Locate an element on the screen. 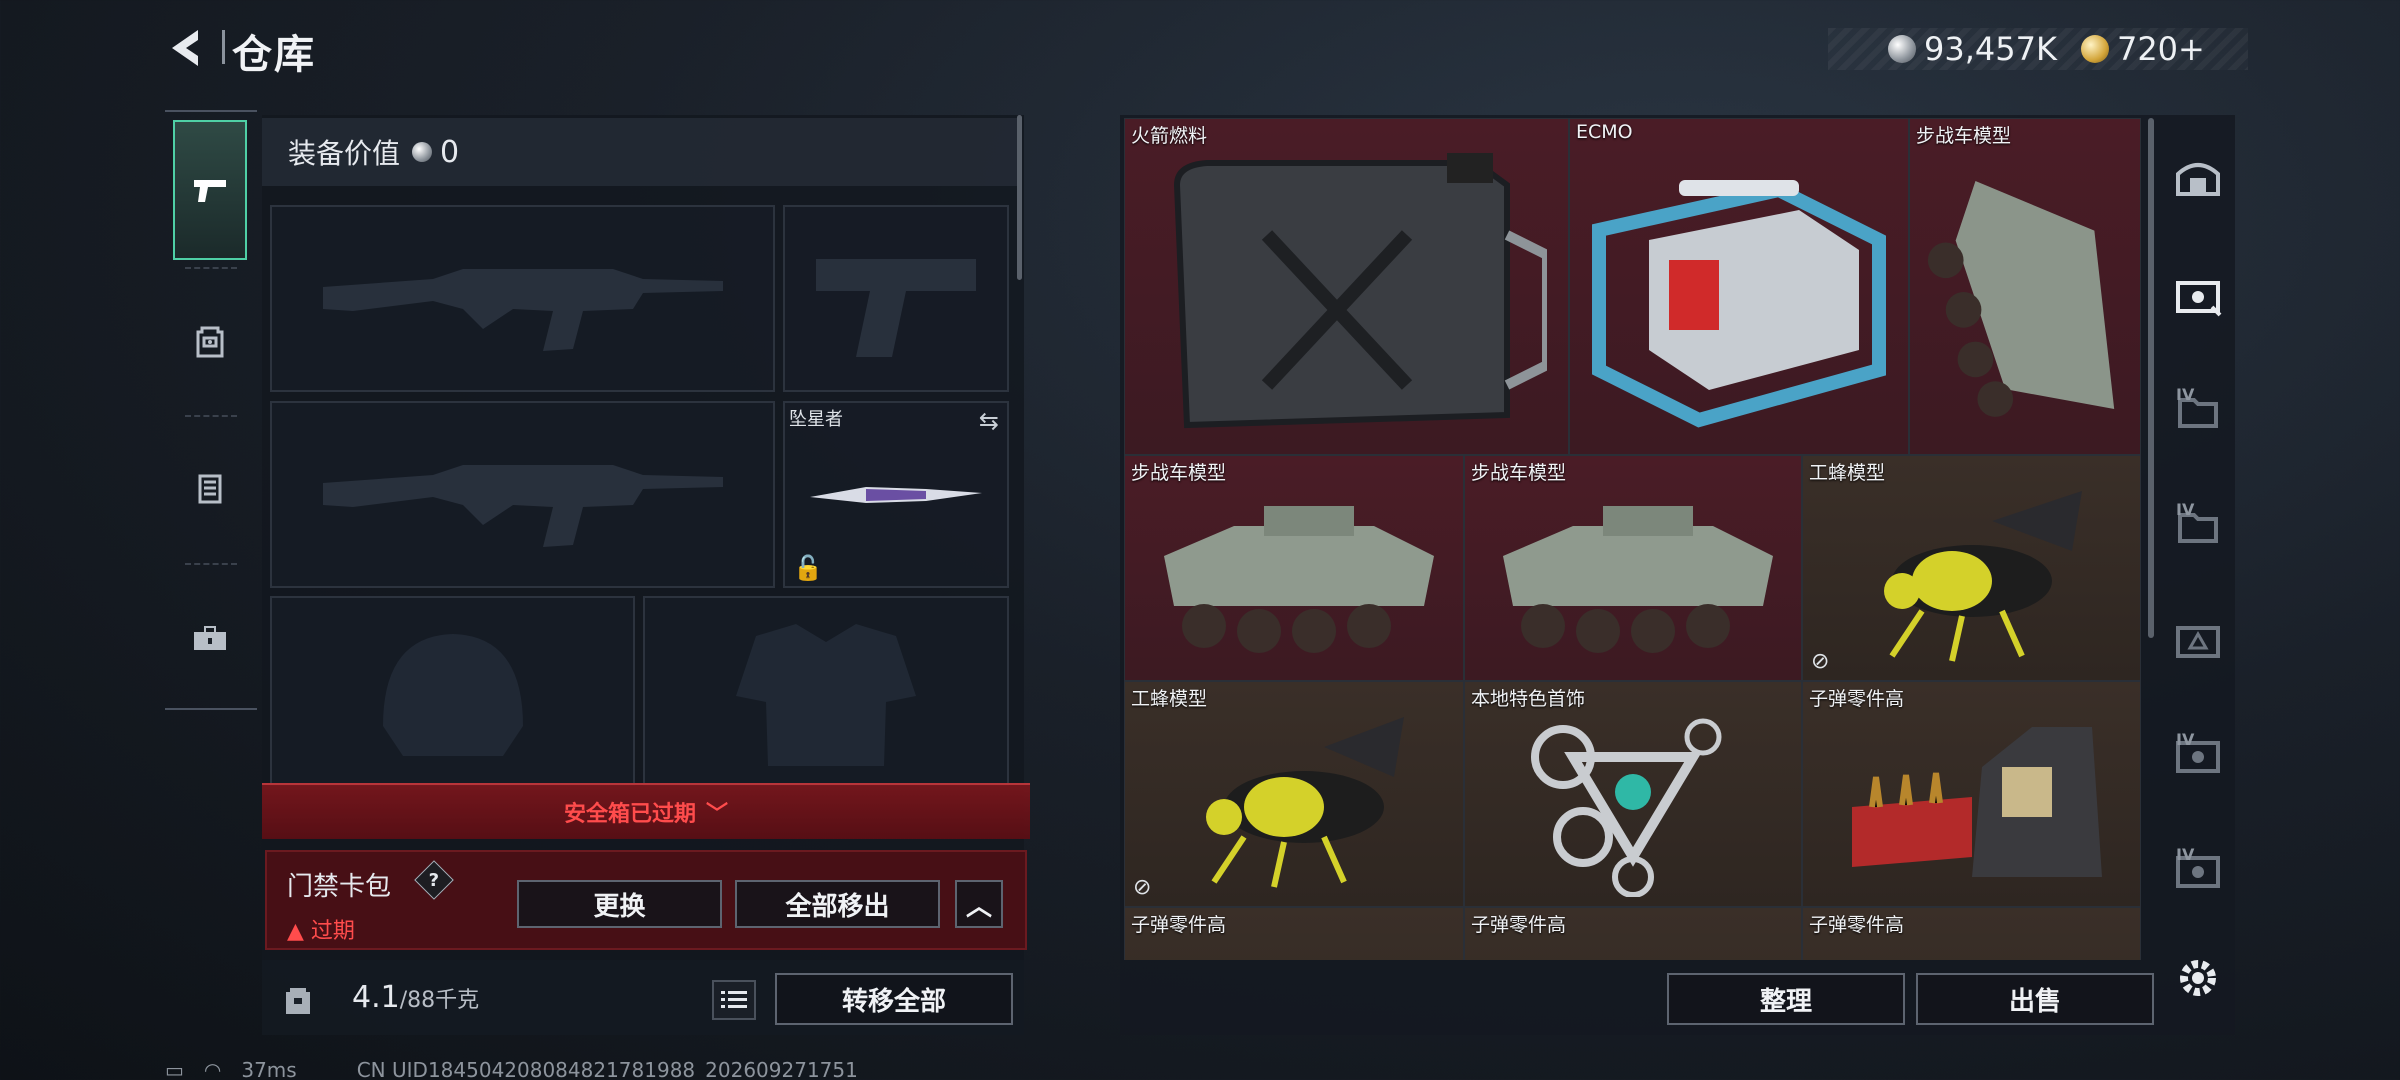 The width and height of the screenshot is (2400, 1080). safe-box-expired-banner: 安全箱已过期 ﹀ is located at coordinates (646, 811).